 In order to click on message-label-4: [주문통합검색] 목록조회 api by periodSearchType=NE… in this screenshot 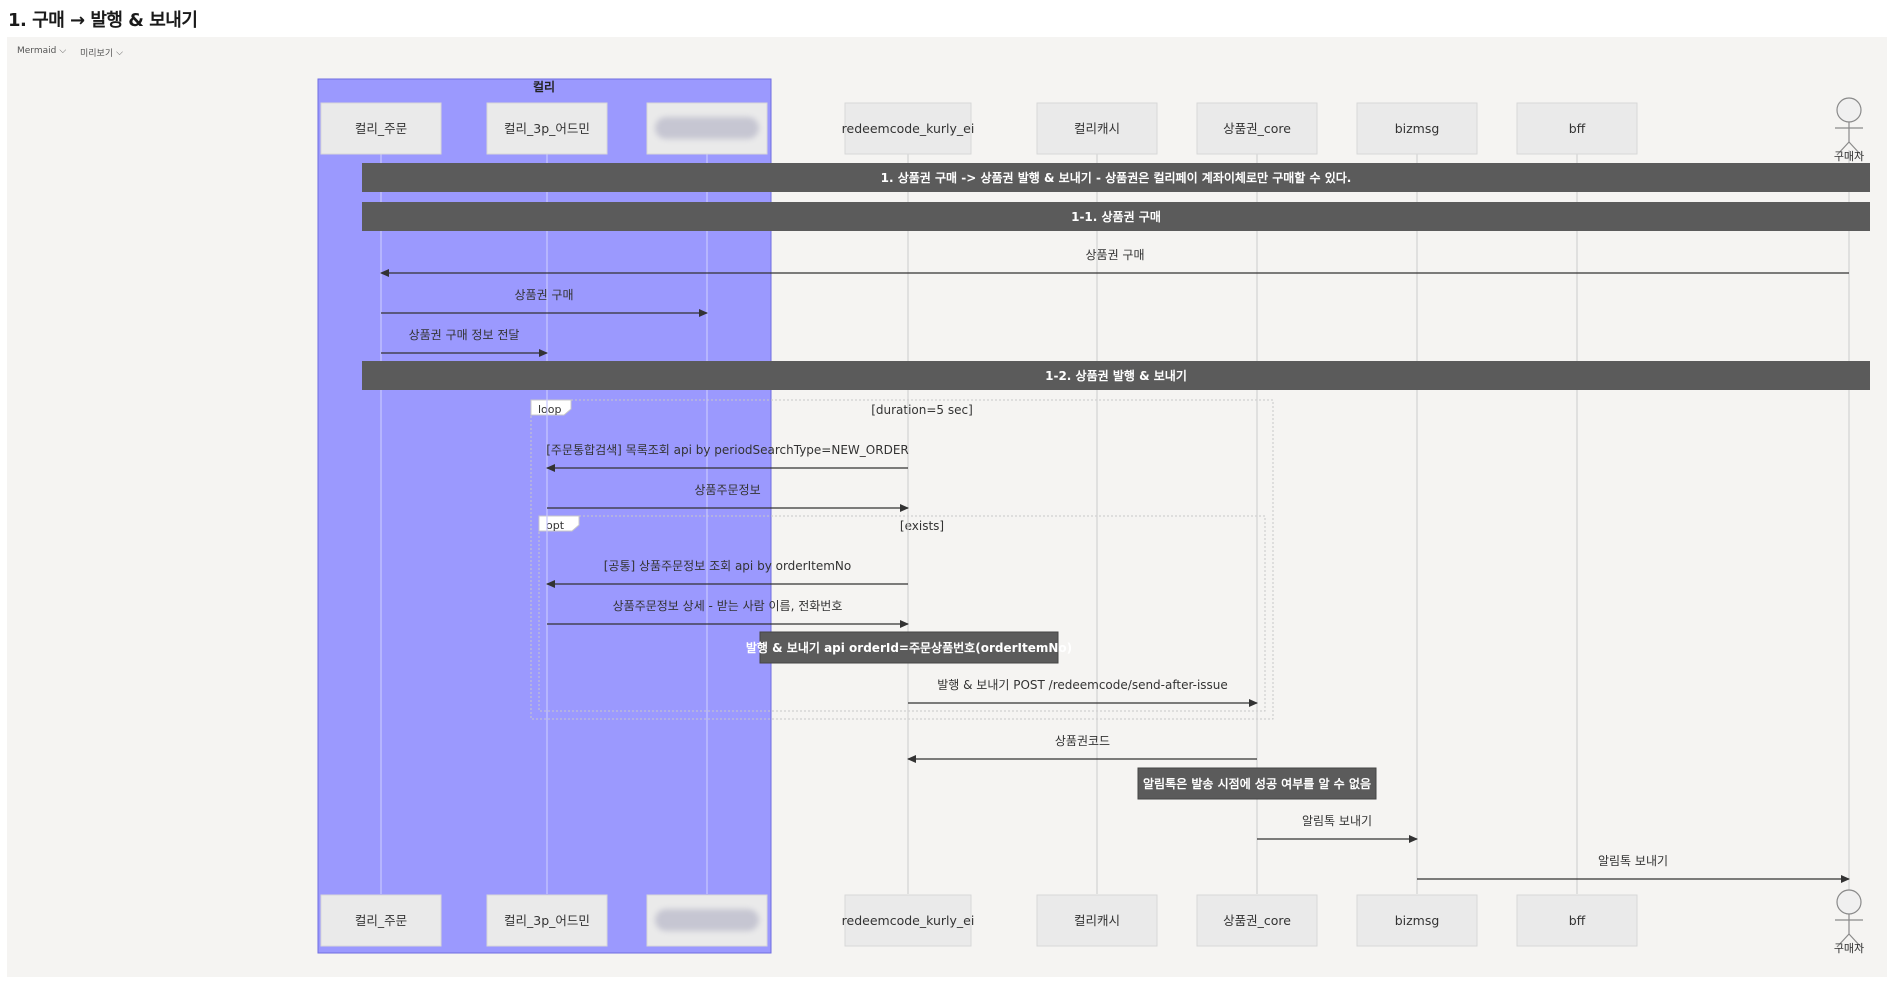, I will do `click(727, 450)`.